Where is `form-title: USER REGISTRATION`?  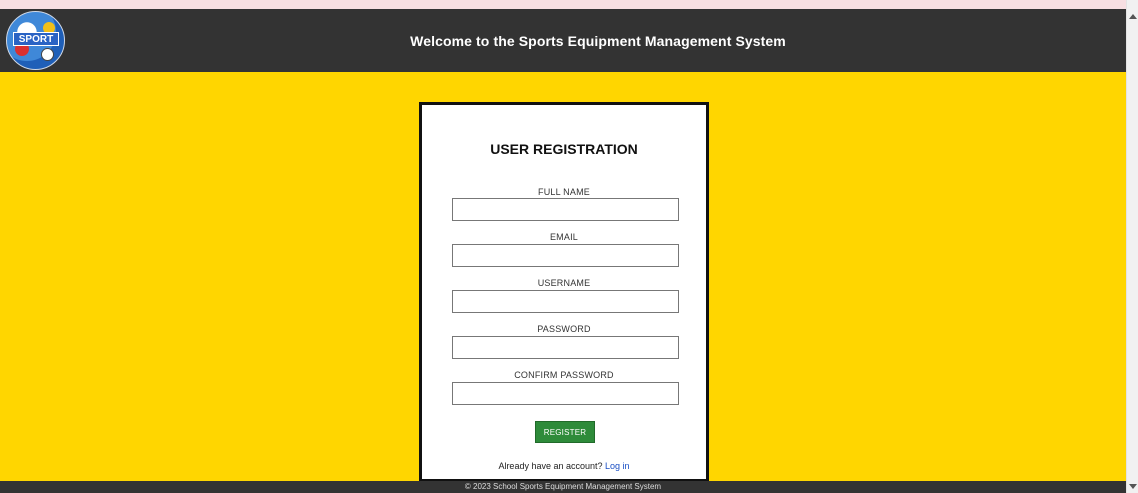
form-title: USER REGISTRATION is located at coordinates (564, 149).